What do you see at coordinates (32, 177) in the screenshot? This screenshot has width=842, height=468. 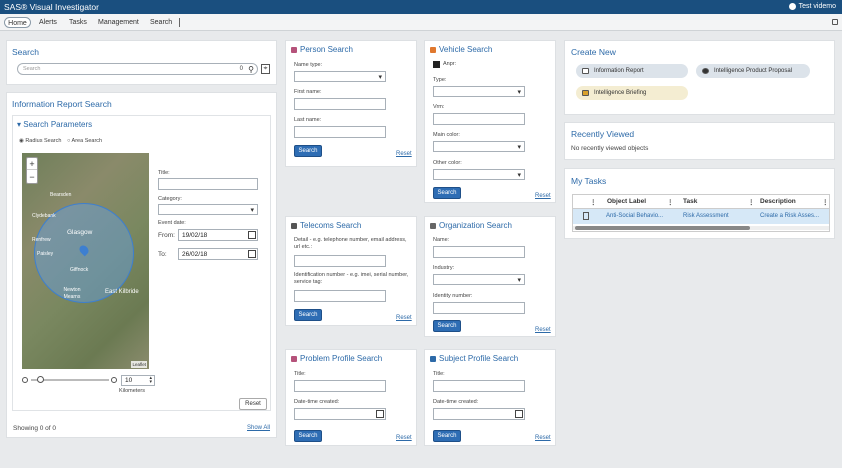 I see `zoom-out-button: −` at bounding box center [32, 177].